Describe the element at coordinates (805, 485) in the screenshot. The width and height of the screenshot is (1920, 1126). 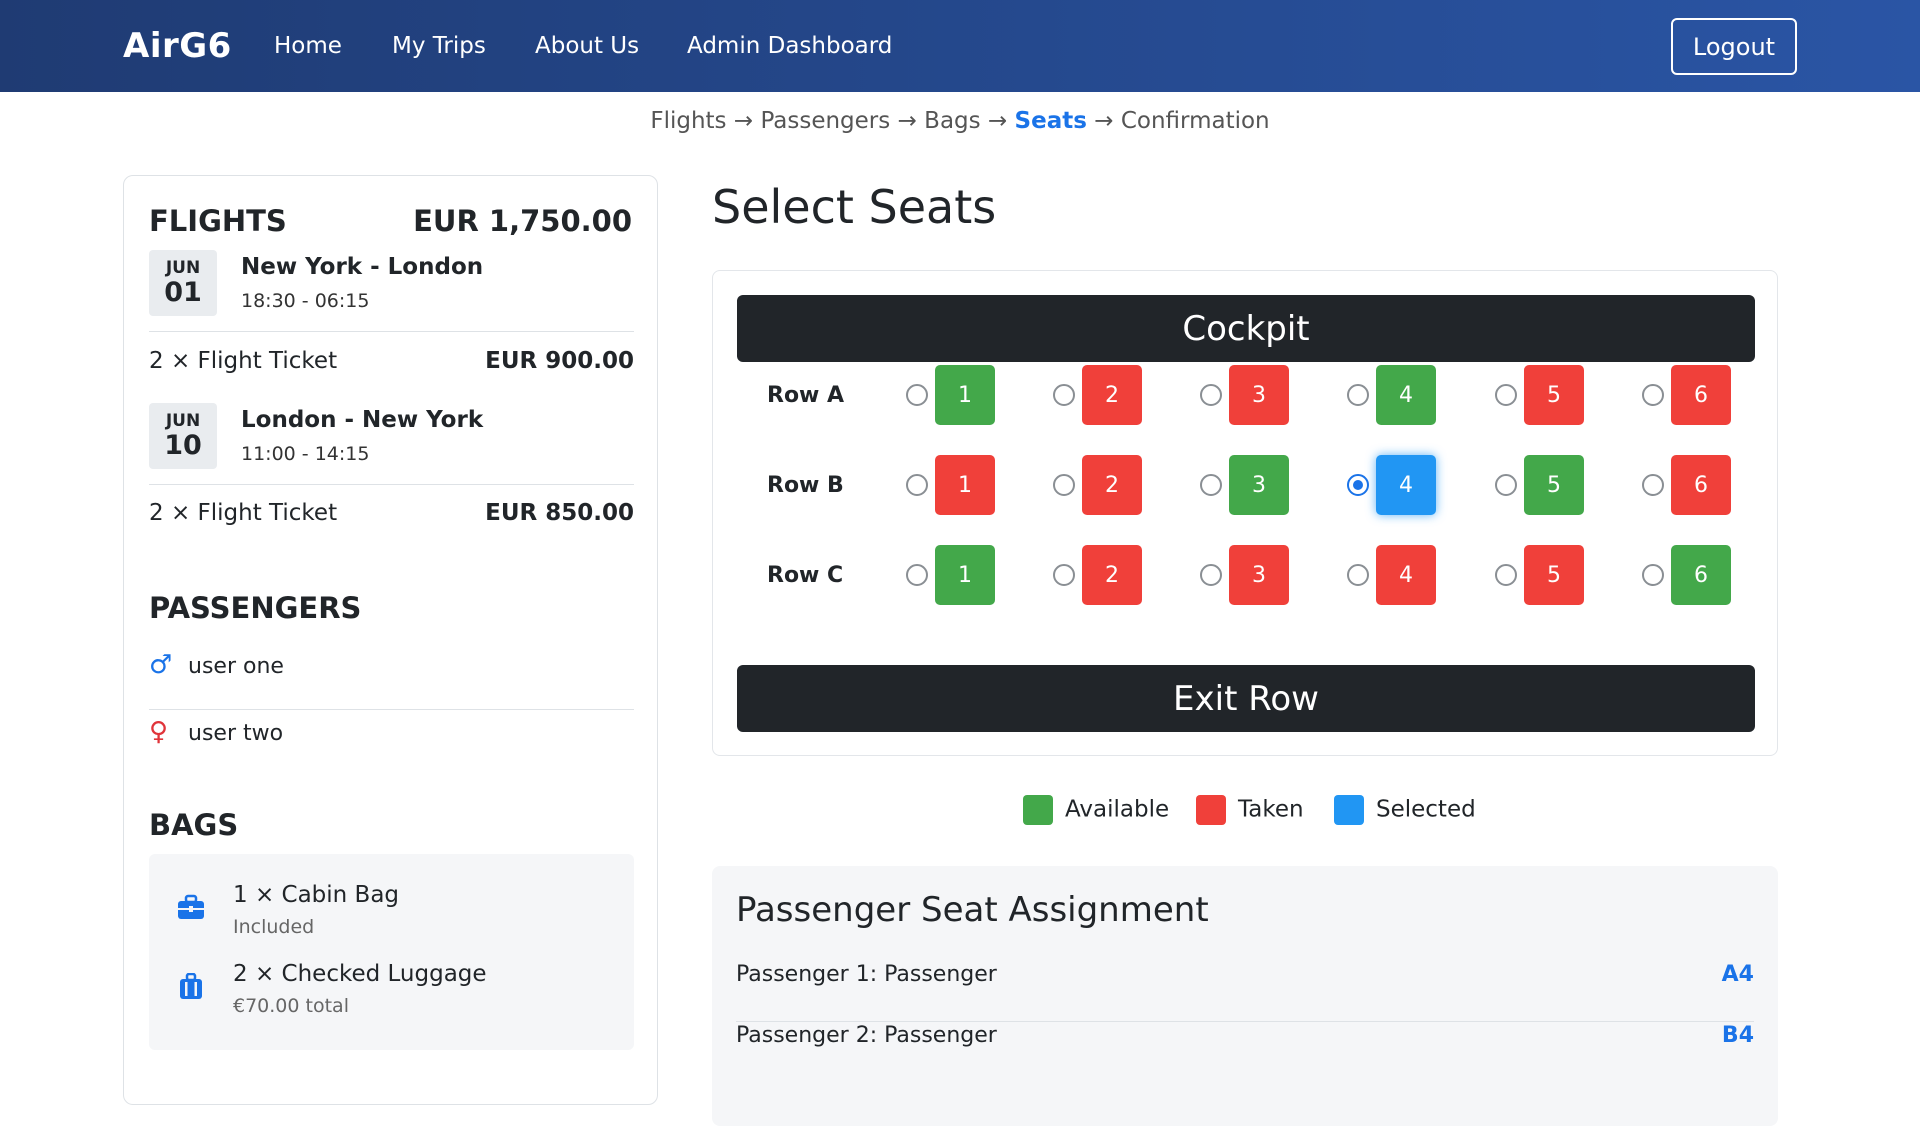
I see `row-label: Row B` at that location.